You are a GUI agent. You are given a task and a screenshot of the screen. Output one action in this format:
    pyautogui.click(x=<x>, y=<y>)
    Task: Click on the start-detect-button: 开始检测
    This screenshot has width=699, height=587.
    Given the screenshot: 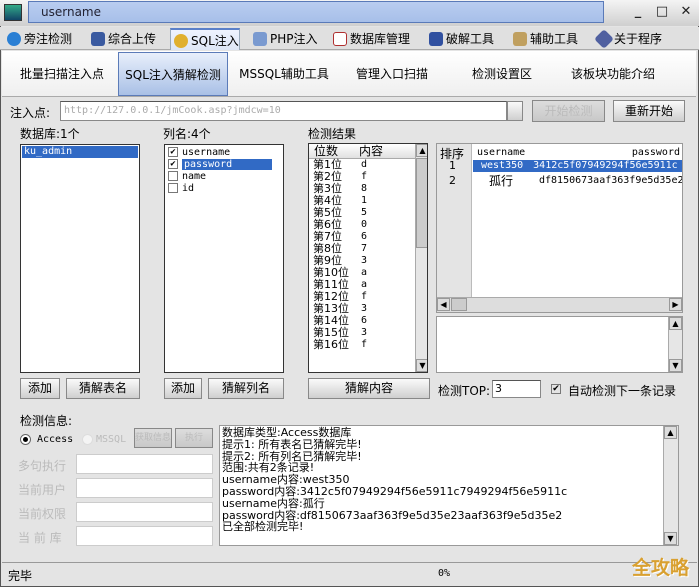 What is the action you would take?
    pyautogui.click(x=568, y=111)
    